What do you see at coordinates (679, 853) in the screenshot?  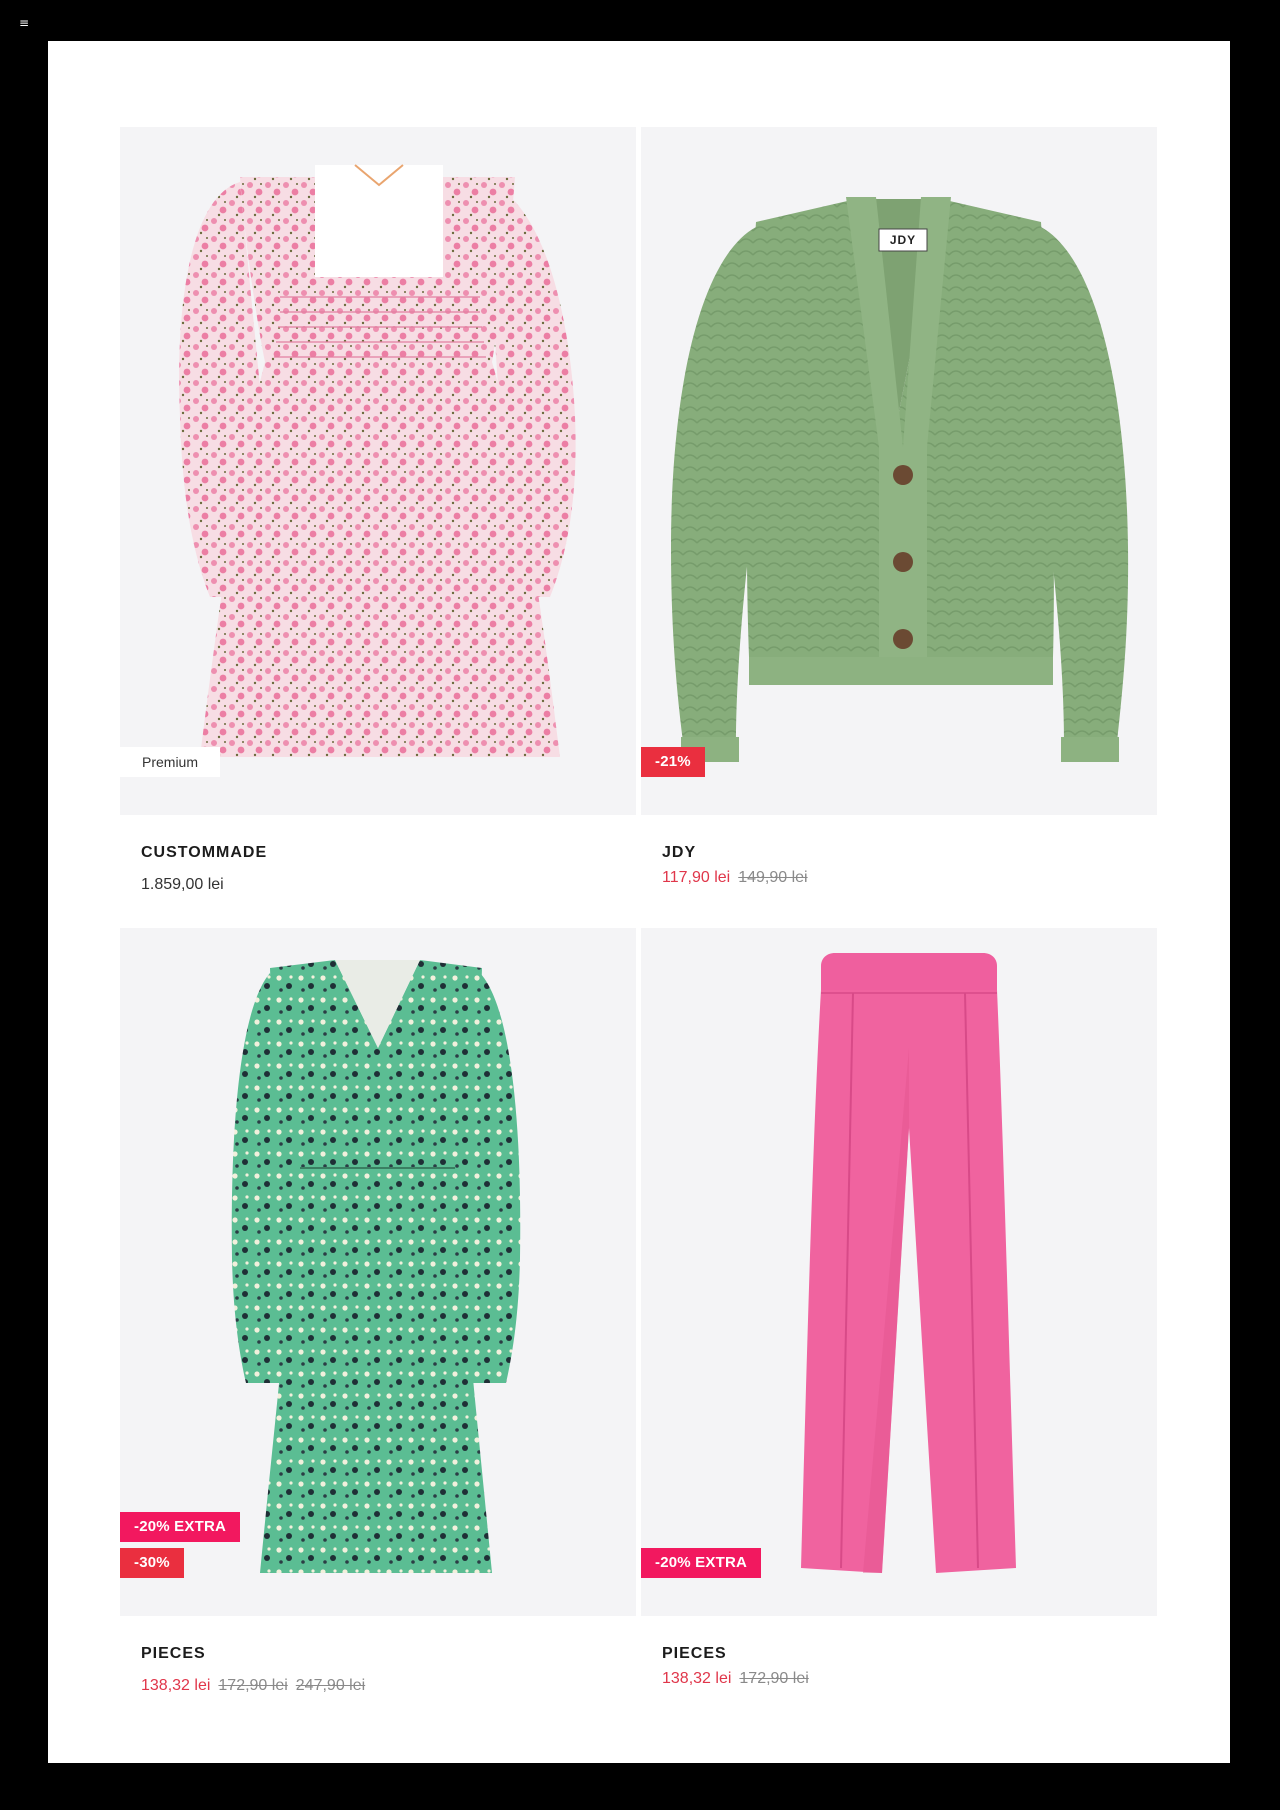 I see `product-brand: JDY` at bounding box center [679, 853].